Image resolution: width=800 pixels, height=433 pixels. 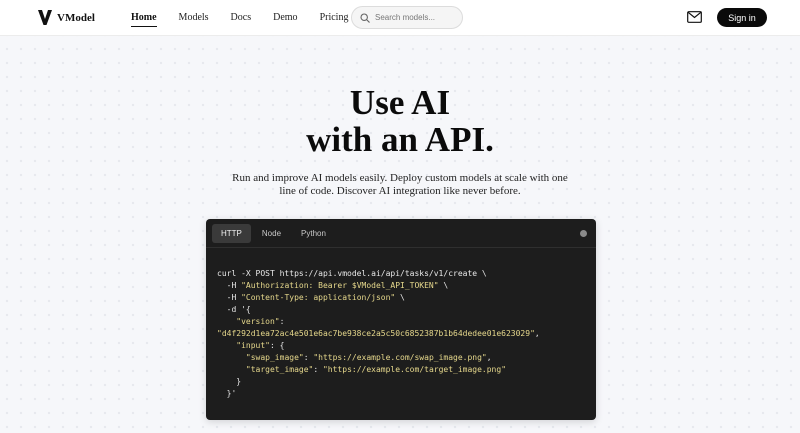 What do you see at coordinates (274, 357) in the screenshot?
I see `code-token: "swap_image"` at bounding box center [274, 357].